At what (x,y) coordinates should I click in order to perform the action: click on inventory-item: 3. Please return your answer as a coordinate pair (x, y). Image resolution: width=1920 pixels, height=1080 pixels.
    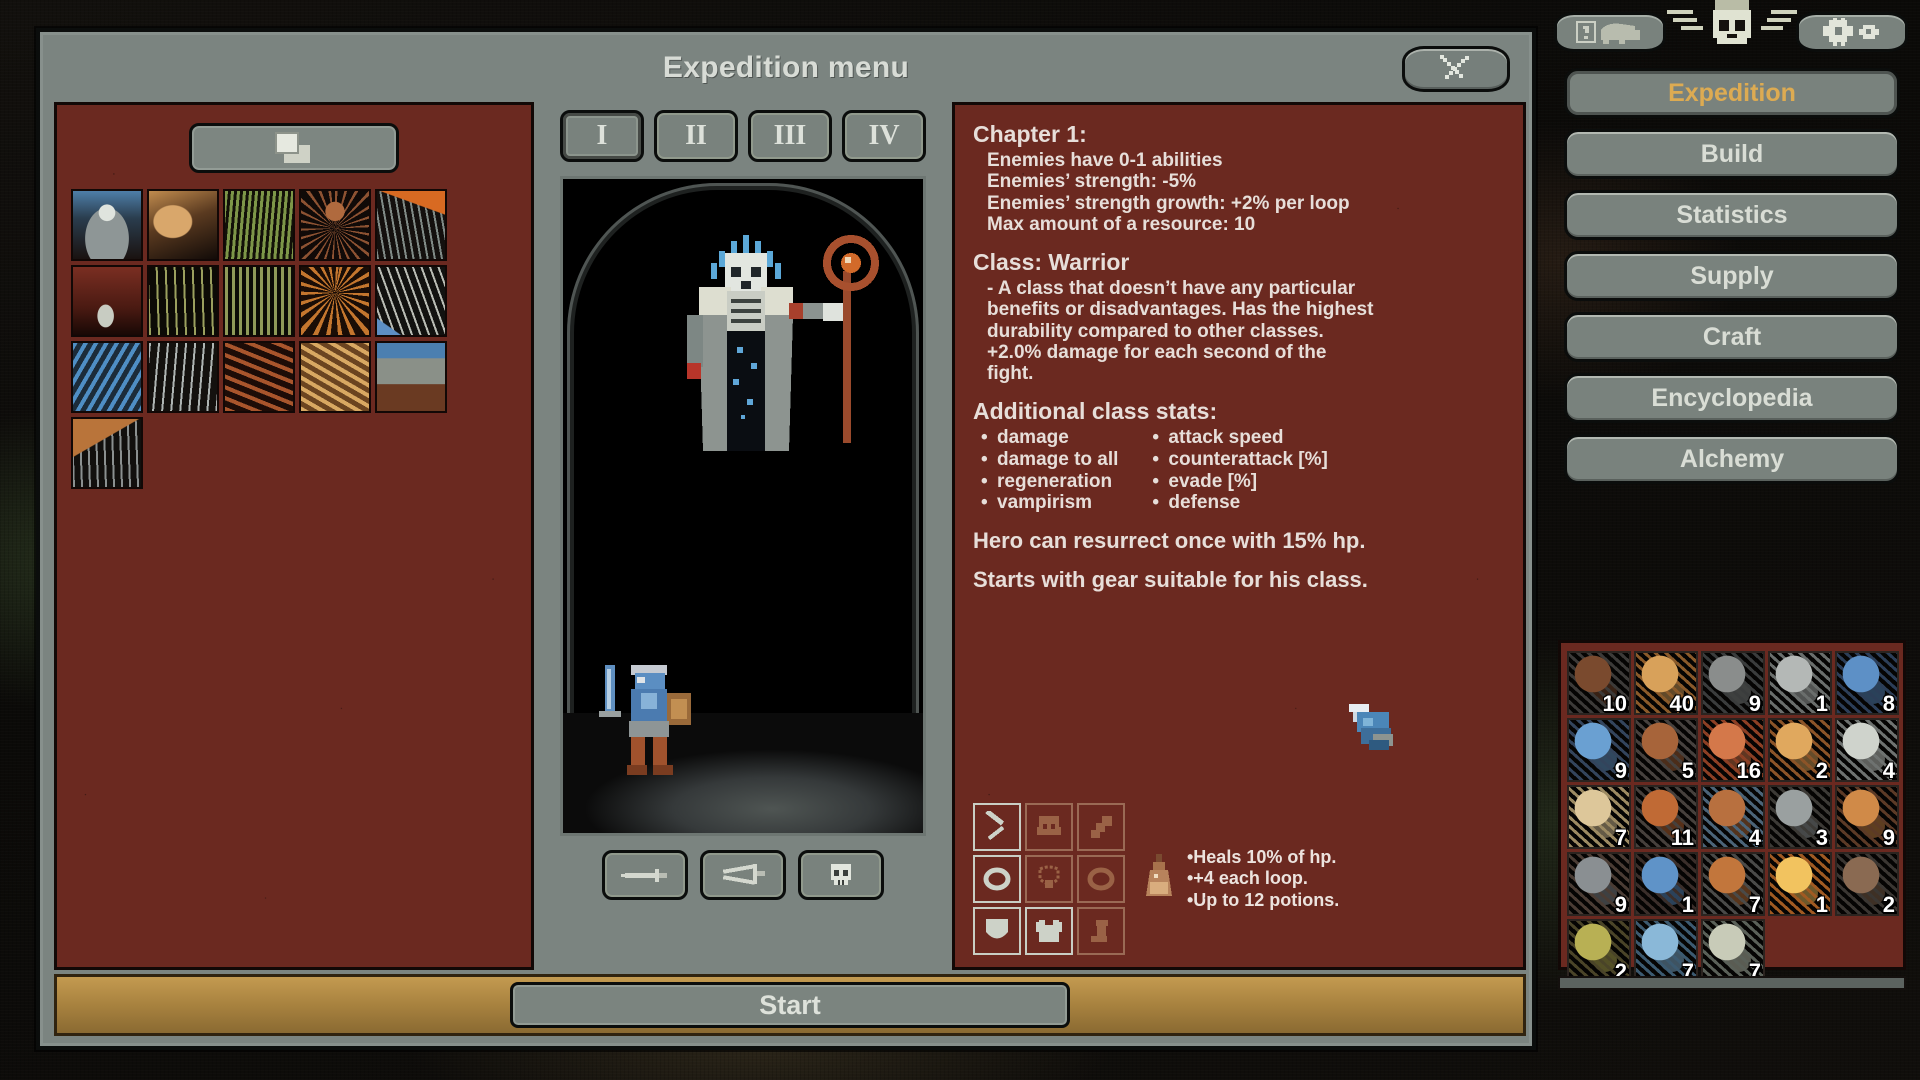
    Looking at the image, I should click on (1800, 817).